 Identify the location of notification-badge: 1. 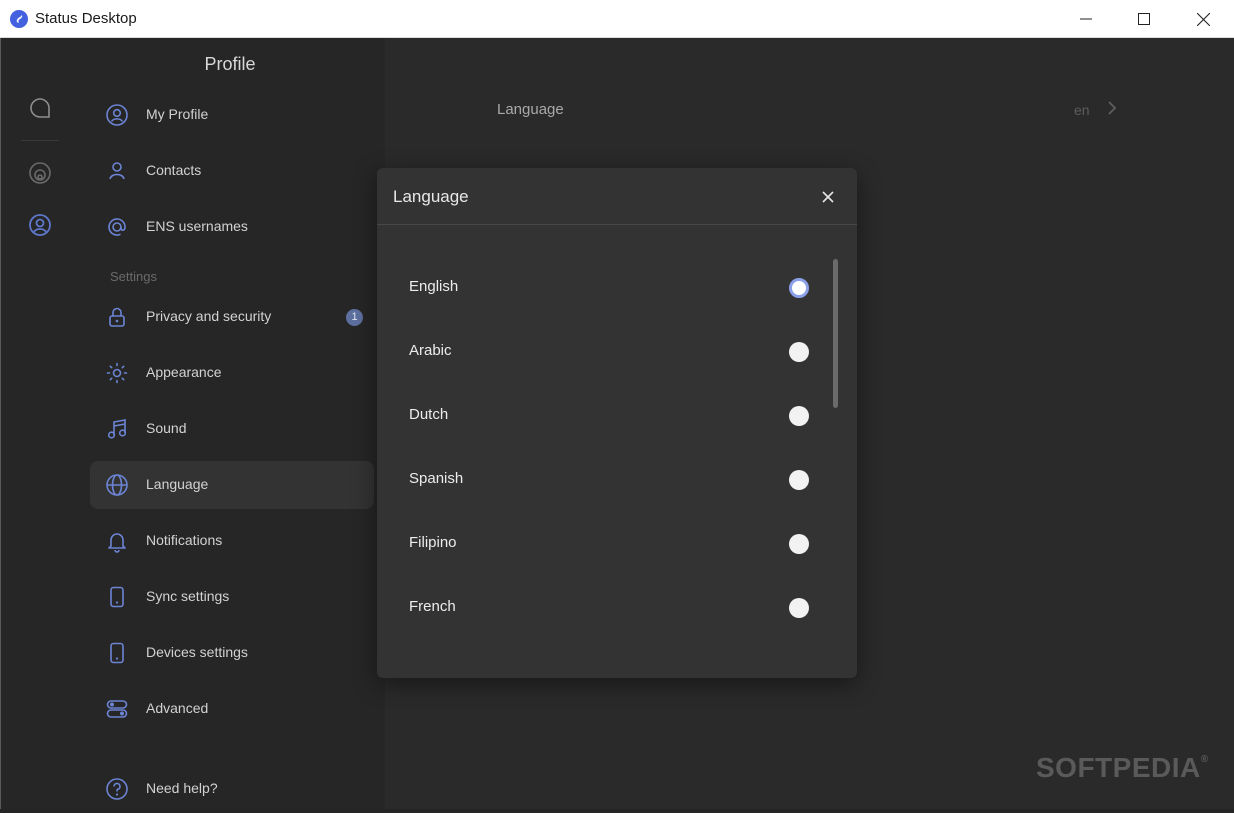
(354, 317).